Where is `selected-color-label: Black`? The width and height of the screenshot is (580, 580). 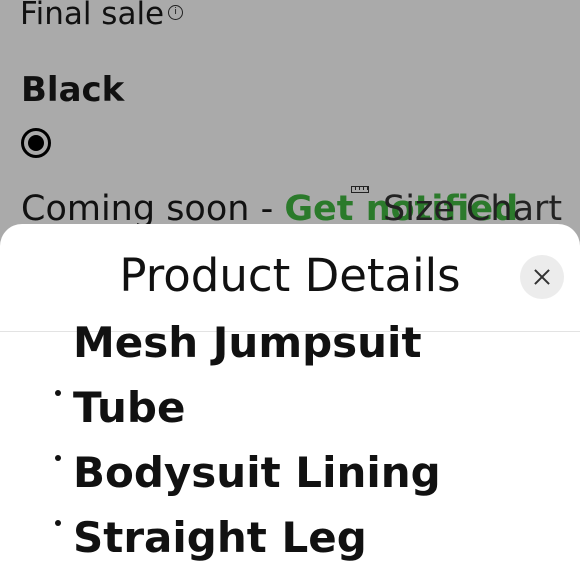 selected-color-label: Black is located at coordinates (73, 90).